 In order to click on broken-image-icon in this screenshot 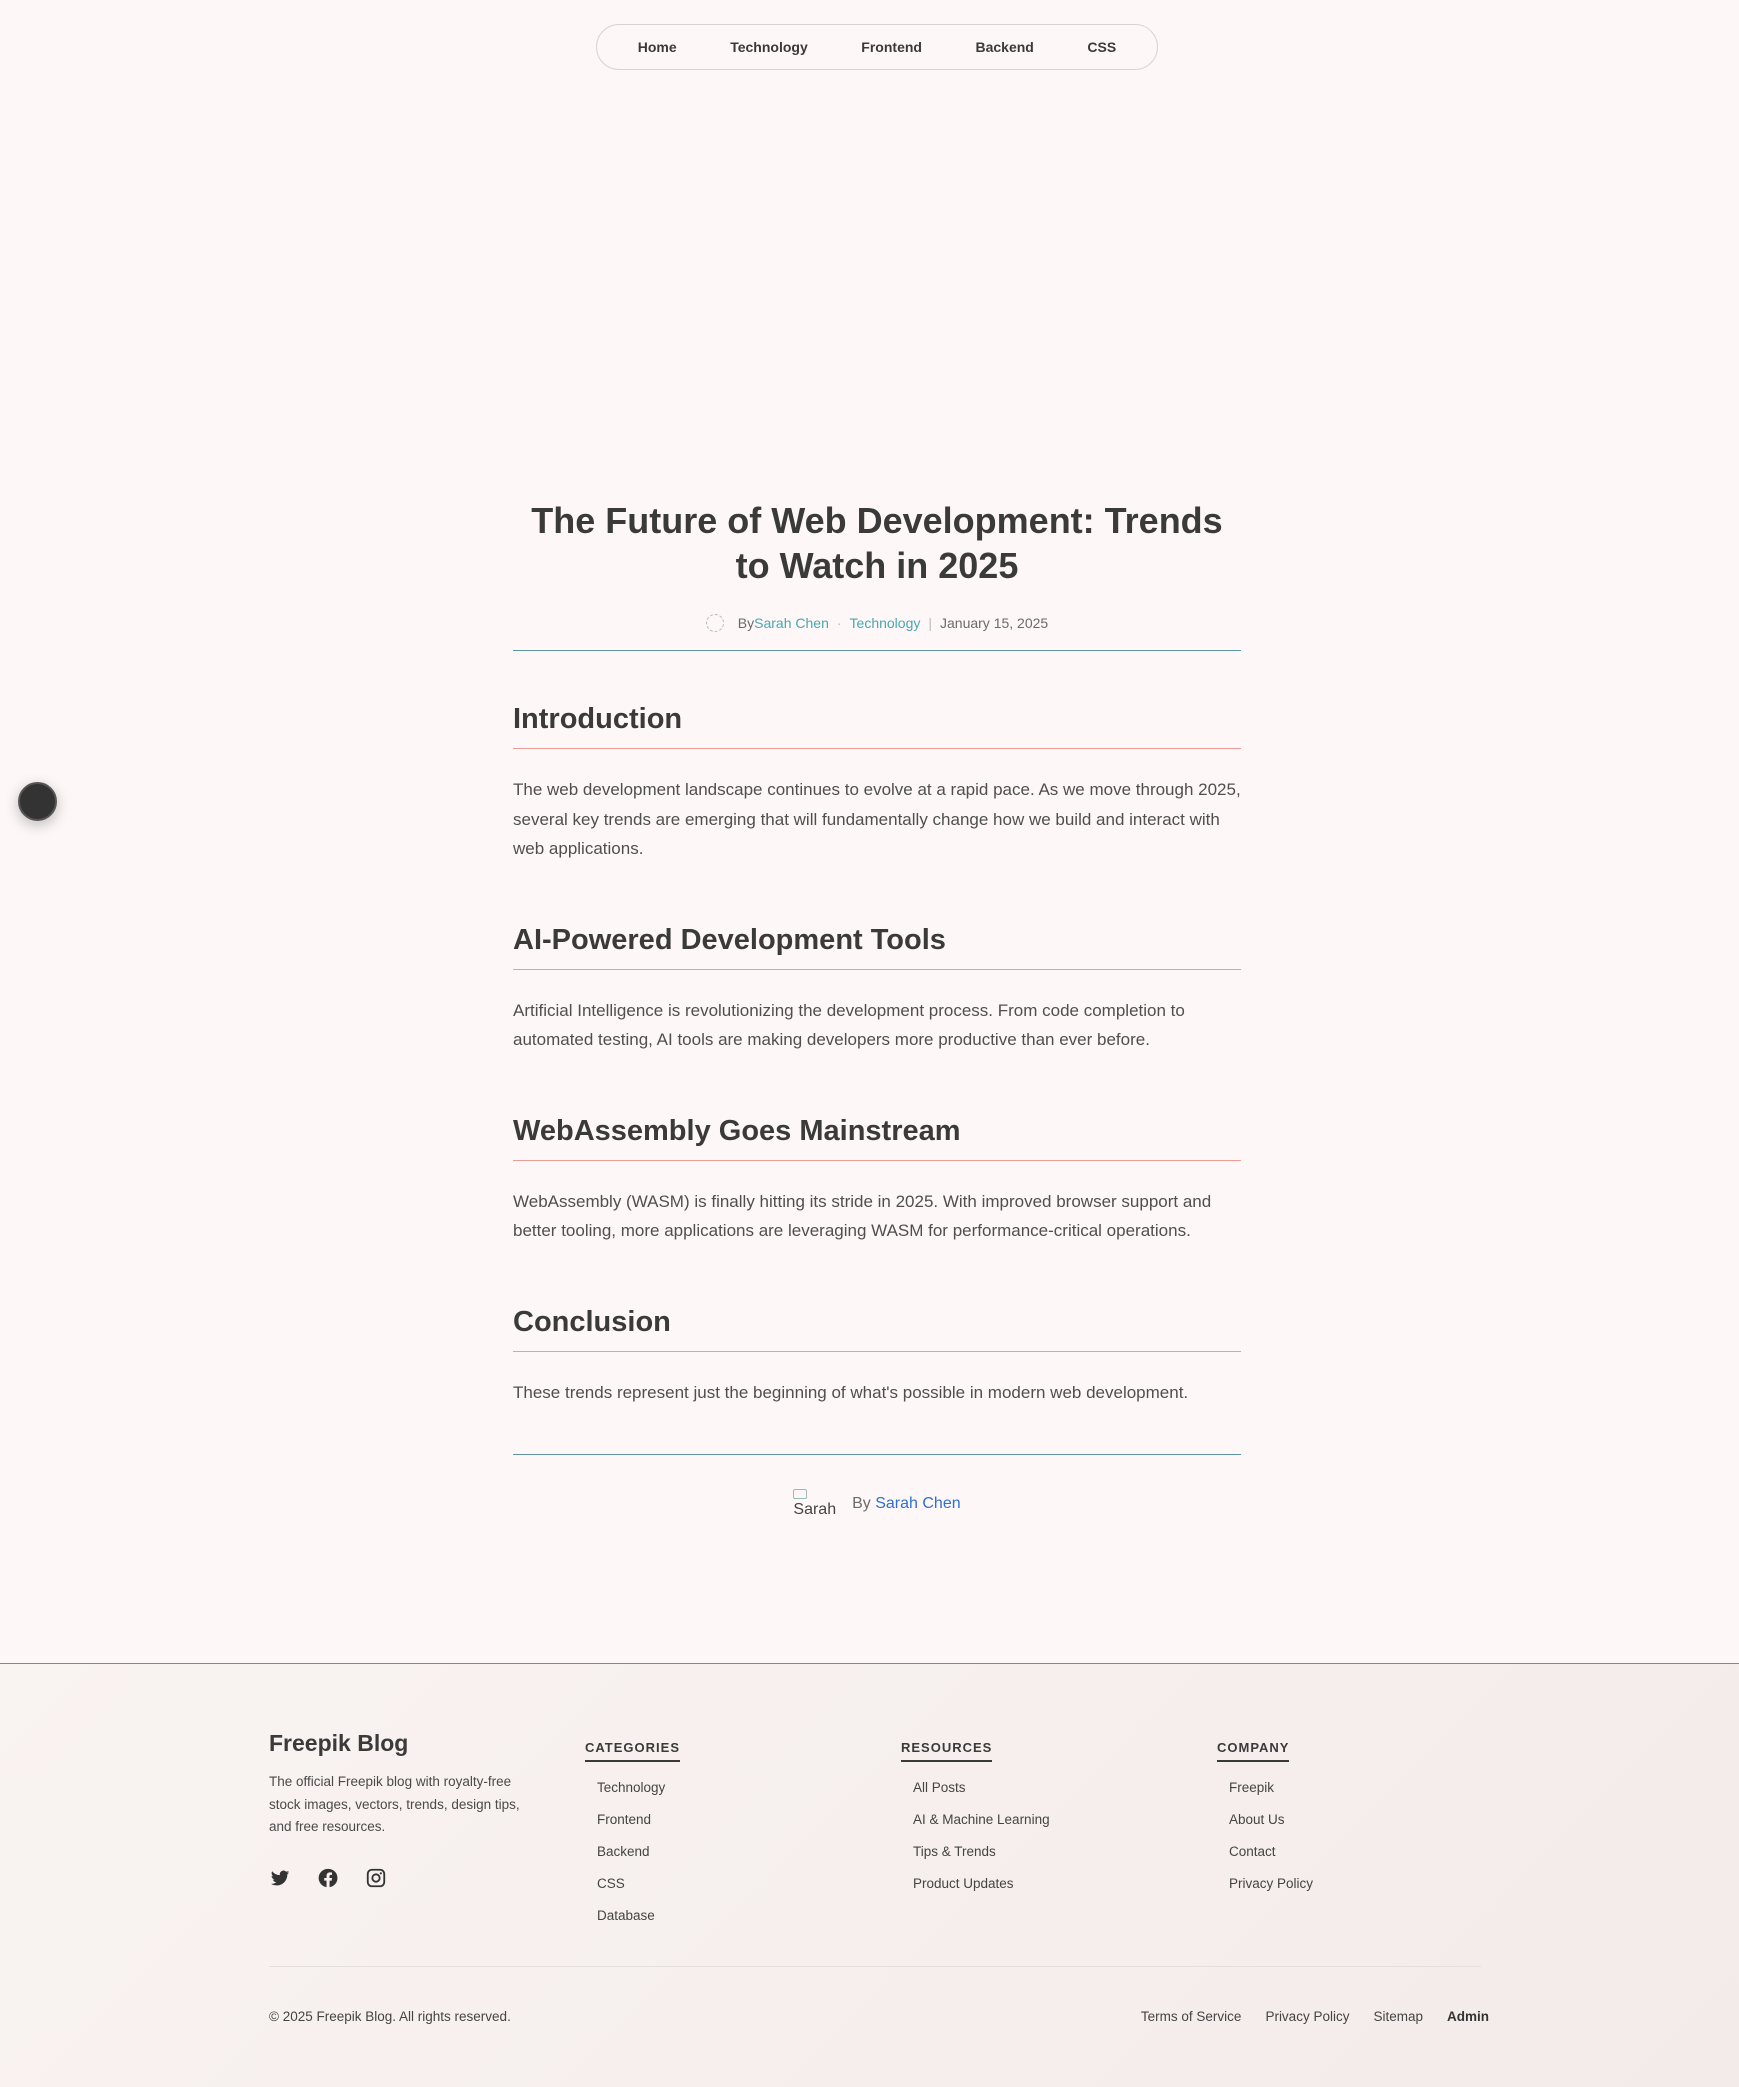, I will do `click(800, 1494)`.